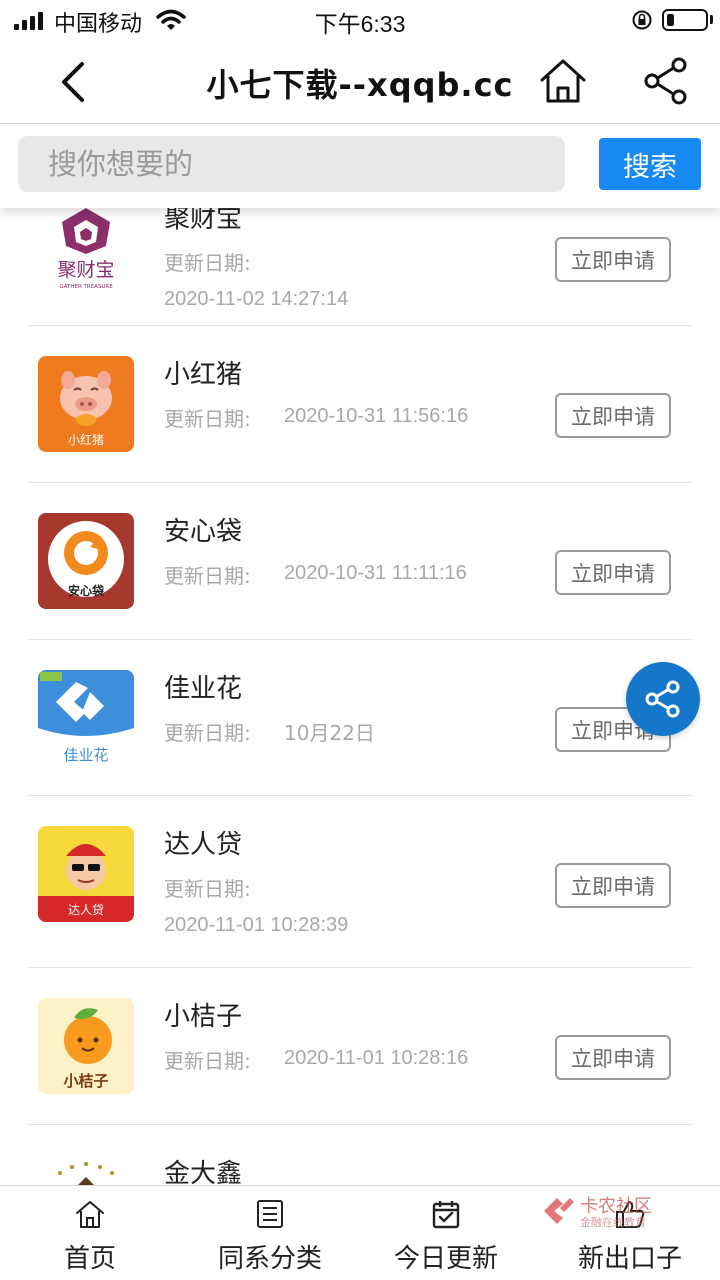 The image size is (720, 1280). Describe the element at coordinates (74, 82) in the screenshot. I see `chevron-left-icon` at that location.